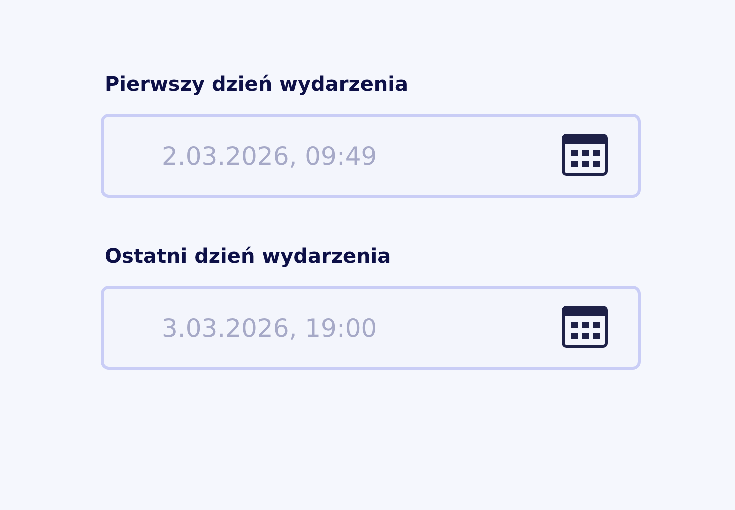  What do you see at coordinates (248, 256) in the screenshot?
I see `field-label: Ostatni dzień wydarzenia` at bounding box center [248, 256].